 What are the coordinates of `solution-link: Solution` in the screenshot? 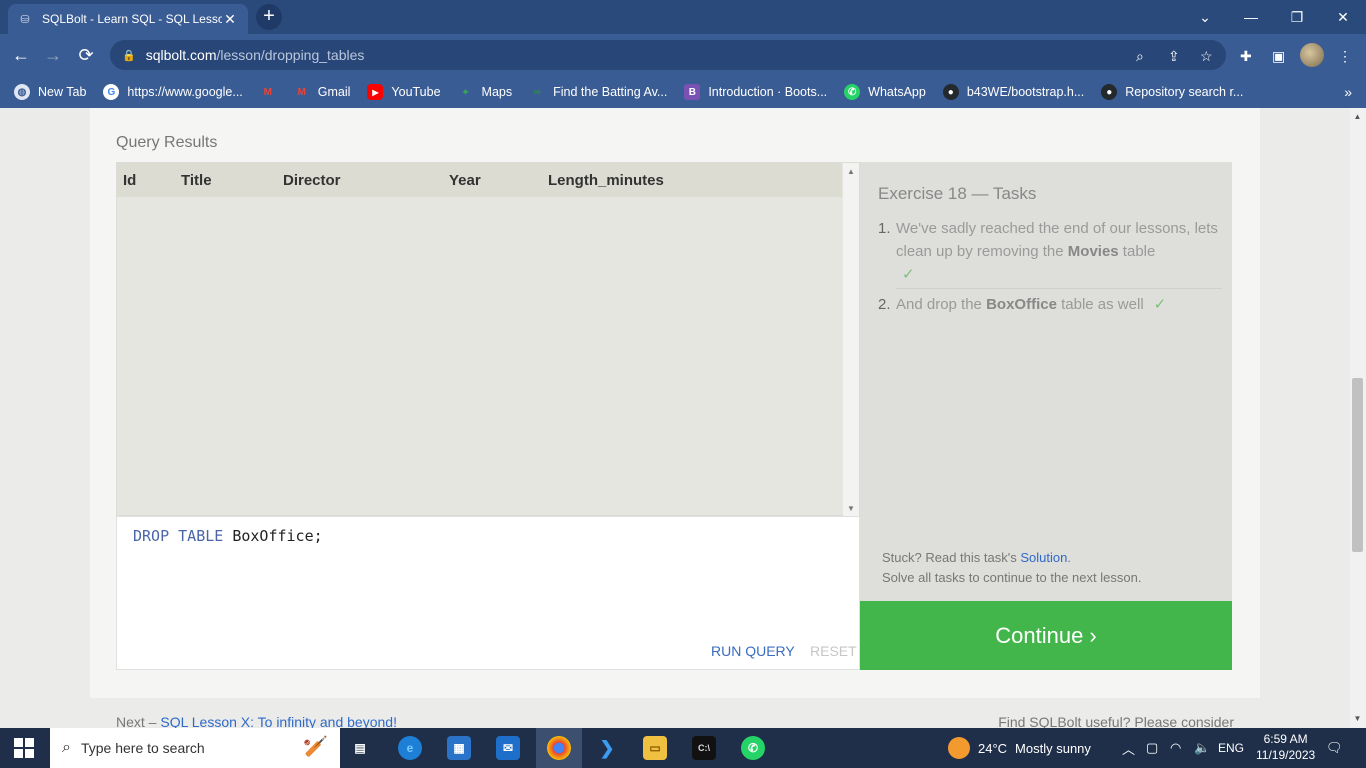 It's located at (1043, 557).